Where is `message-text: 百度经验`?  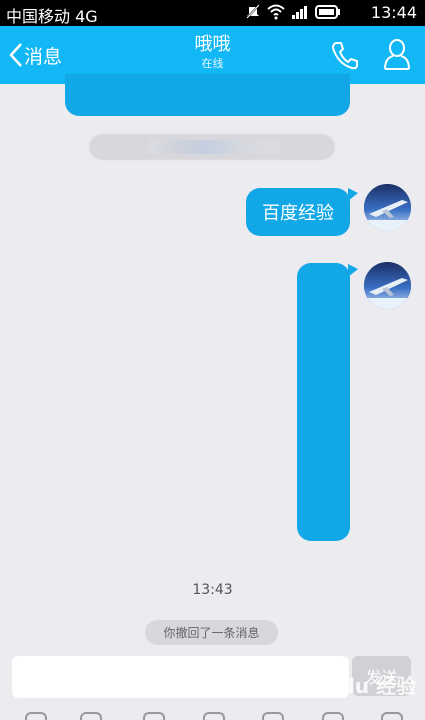 message-text: 百度经验 is located at coordinates (298, 213).